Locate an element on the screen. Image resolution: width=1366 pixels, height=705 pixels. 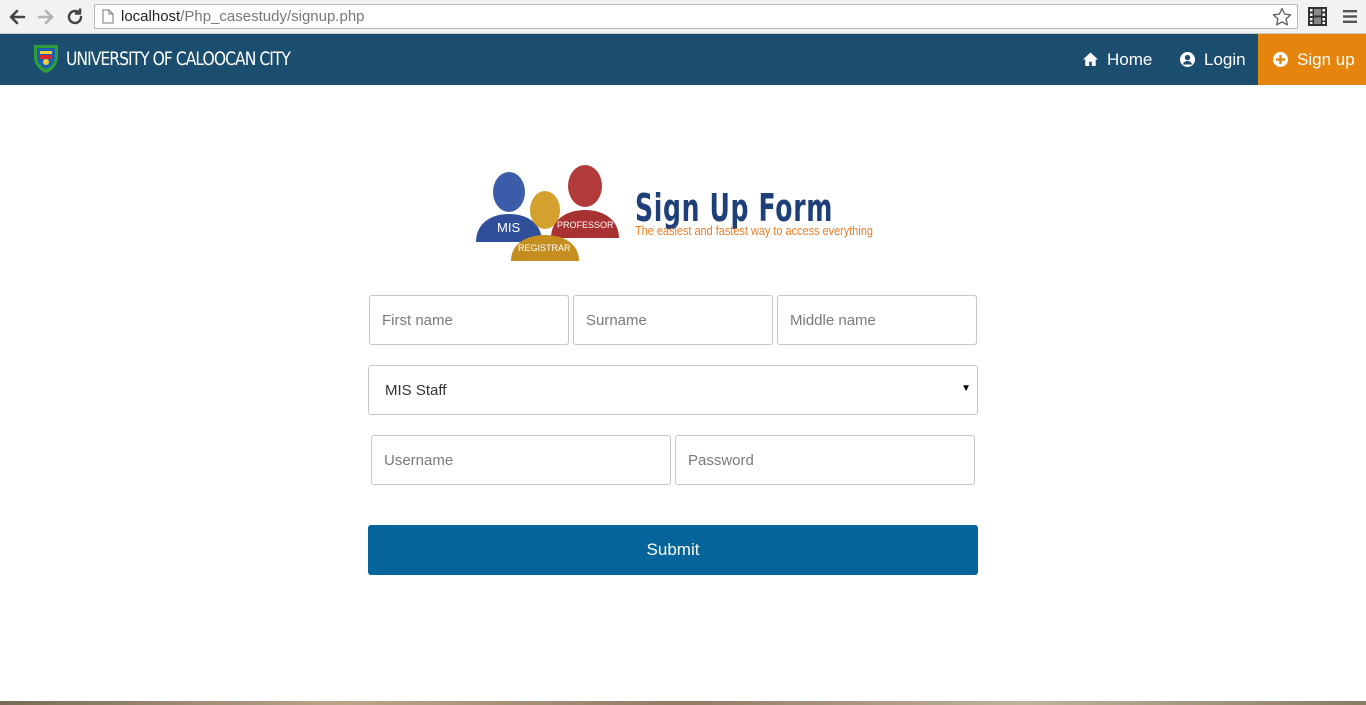
nav-login: Login is located at coordinates (1212, 59).